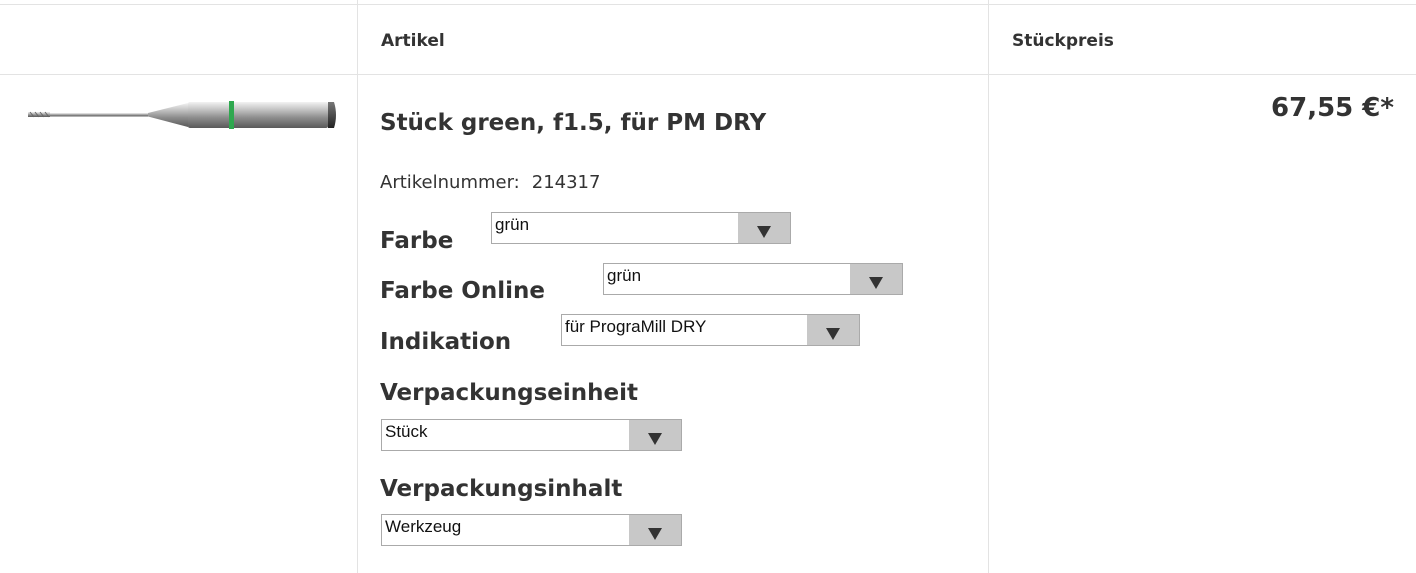 This screenshot has height=573, width=1416. I want to click on farbe-online-label: Farbe Online, so click(462, 291).